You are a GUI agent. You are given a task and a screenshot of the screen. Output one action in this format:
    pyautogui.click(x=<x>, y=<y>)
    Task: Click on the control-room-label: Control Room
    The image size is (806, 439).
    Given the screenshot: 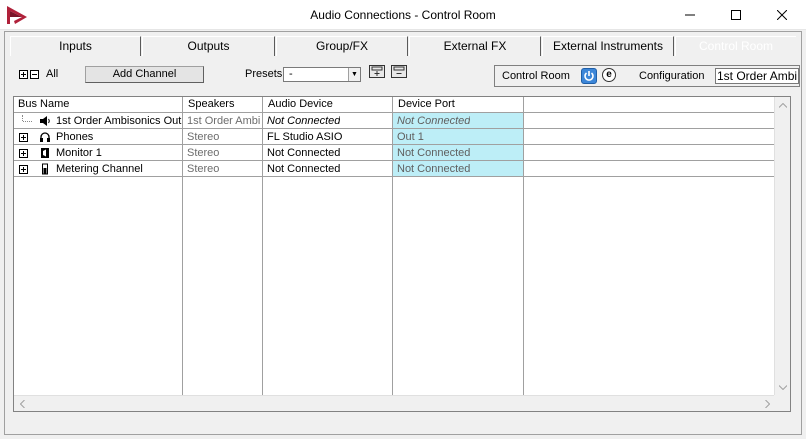 What is the action you would take?
    pyautogui.click(x=536, y=76)
    